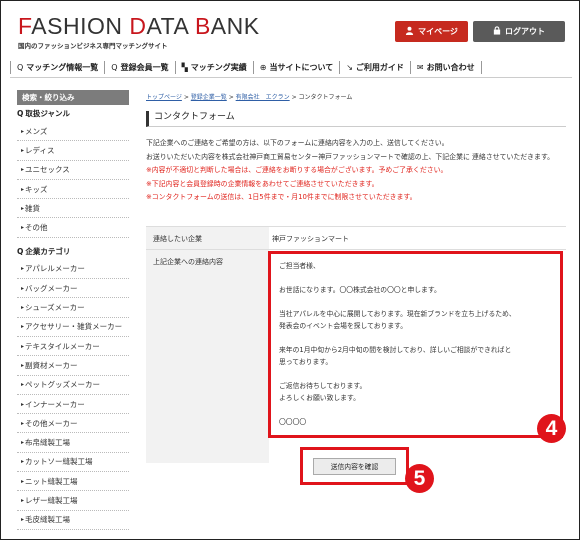  Describe the element at coordinates (62, 67) in the screenshot. I see `nav-label: マッチング情報一覧` at that location.